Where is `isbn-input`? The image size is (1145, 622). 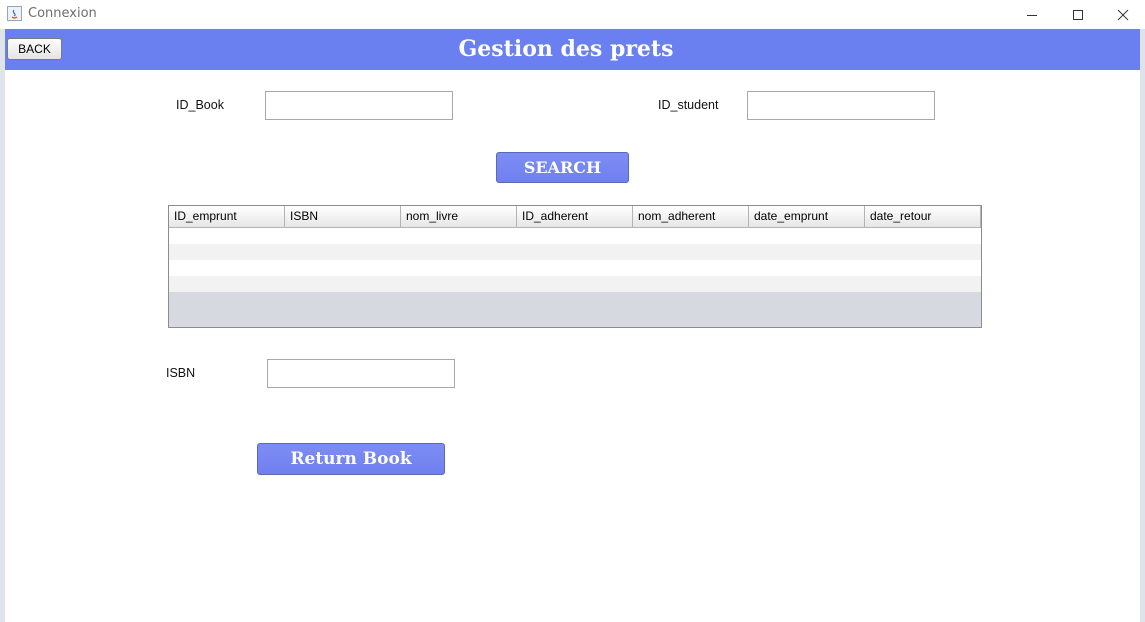
isbn-input is located at coordinates (361, 373).